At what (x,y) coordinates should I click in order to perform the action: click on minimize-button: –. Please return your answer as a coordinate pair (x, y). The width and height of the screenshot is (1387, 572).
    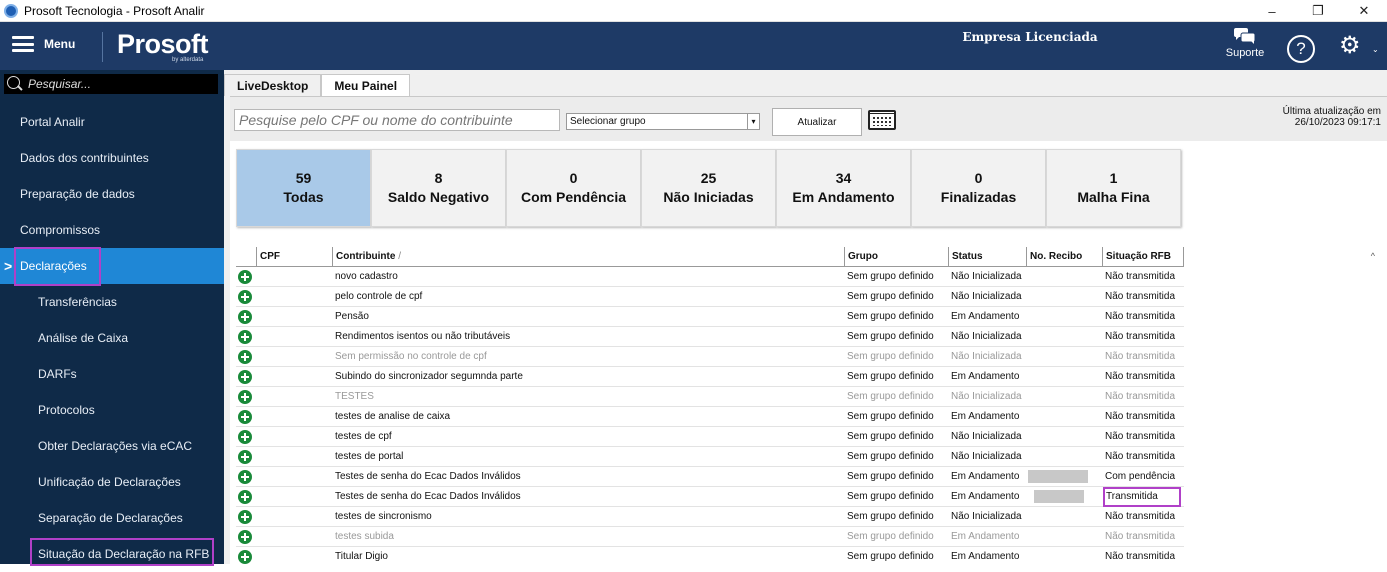
    Looking at the image, I should click on (1272, 11).